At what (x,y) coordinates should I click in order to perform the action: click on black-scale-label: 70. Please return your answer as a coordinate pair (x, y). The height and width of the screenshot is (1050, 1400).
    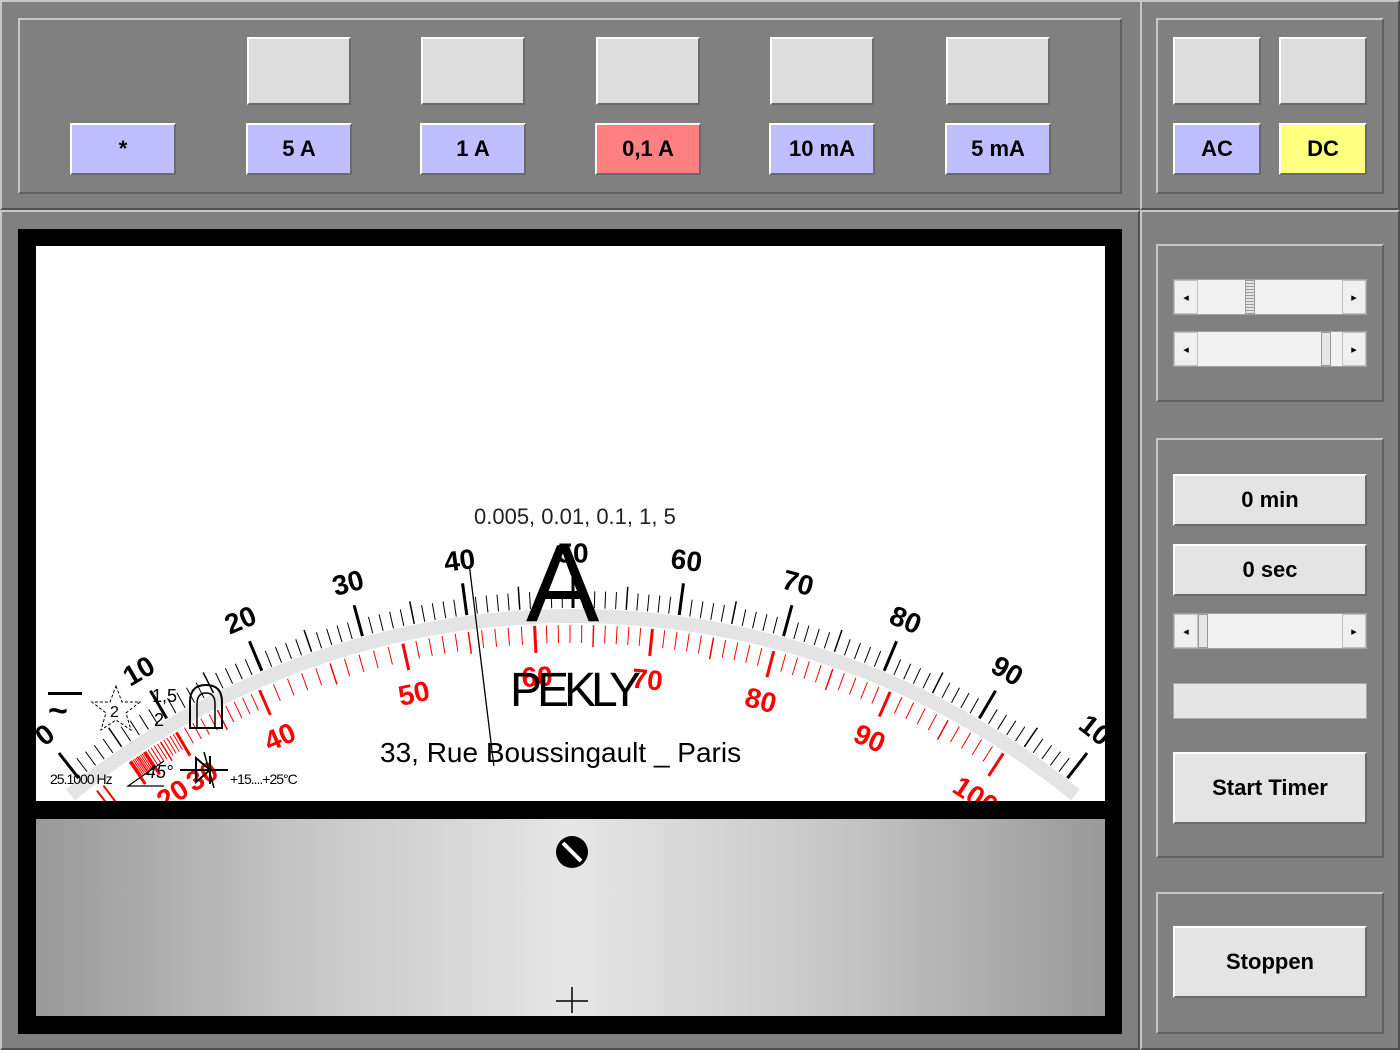
    Looking at the image, I should click on (798, 583).